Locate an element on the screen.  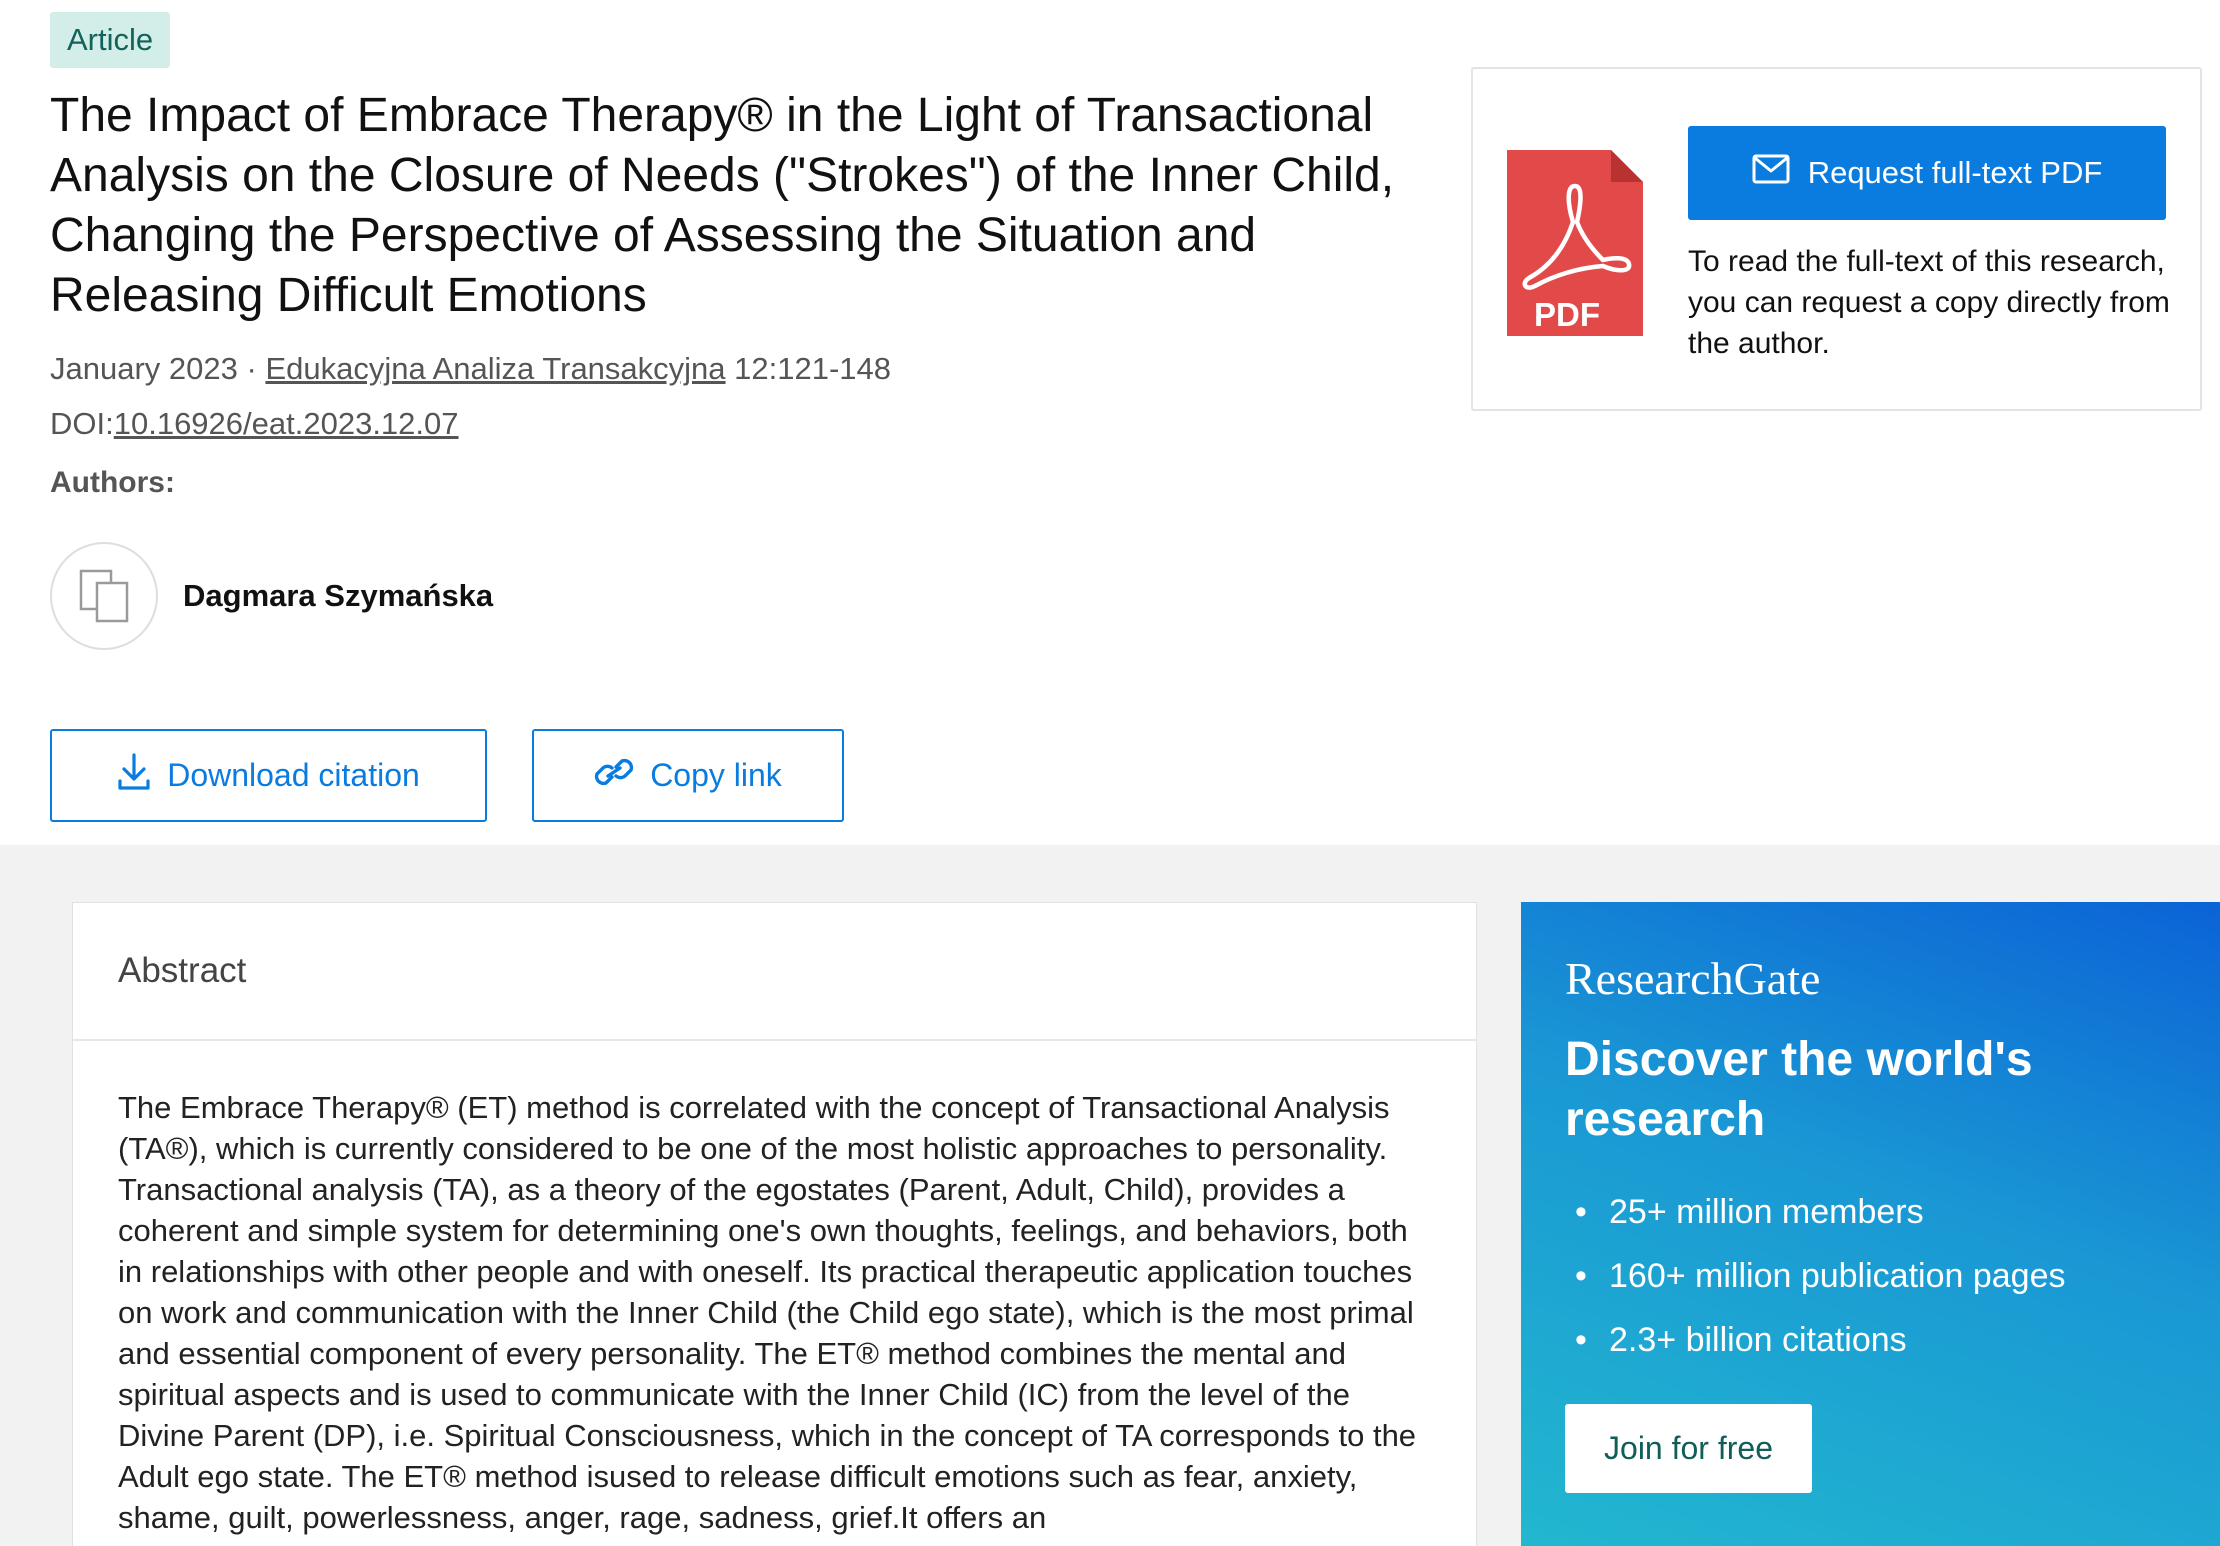
download-citation-button: Download citation is located at coordinates (268, 775).